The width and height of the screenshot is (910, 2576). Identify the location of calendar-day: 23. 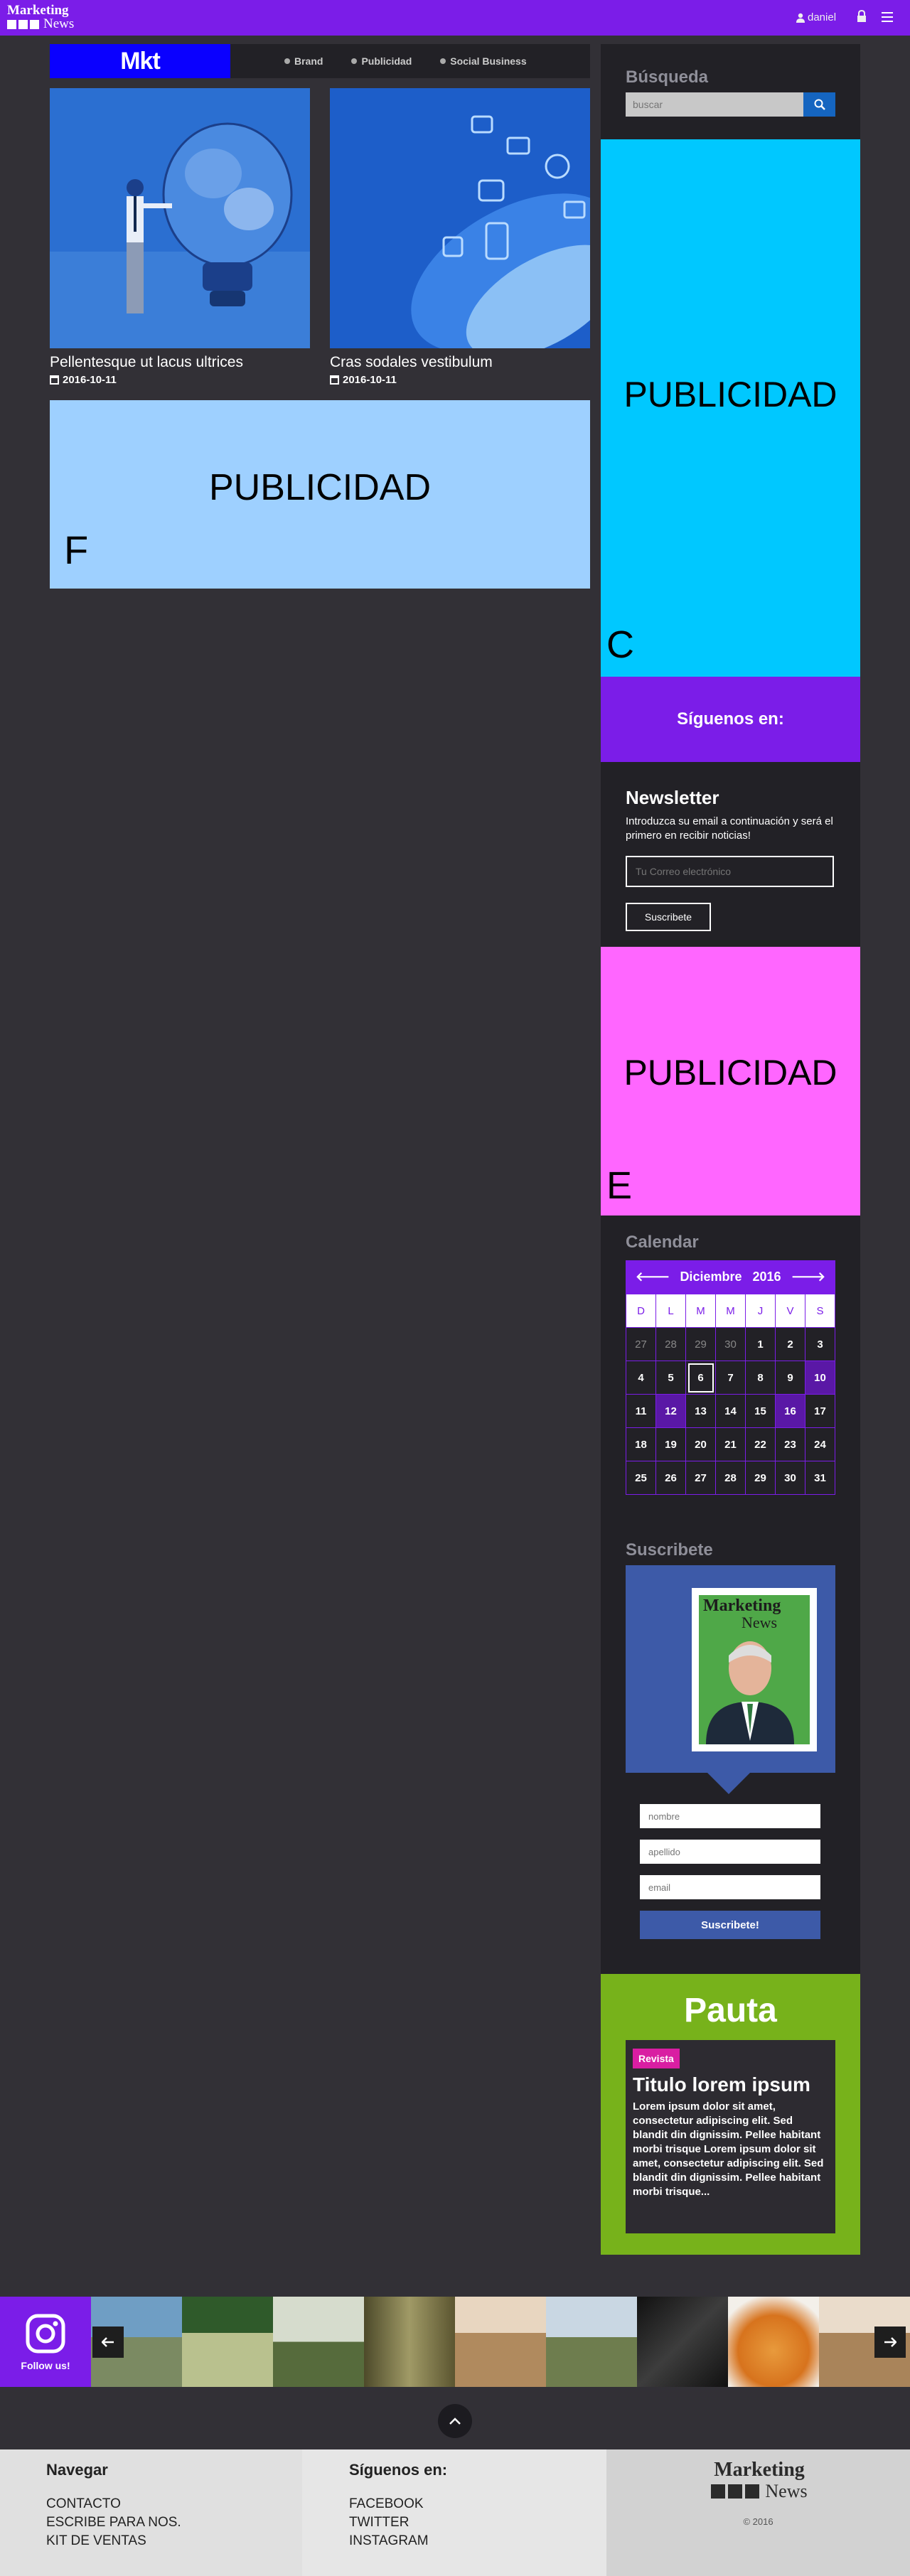
(791, 1444).